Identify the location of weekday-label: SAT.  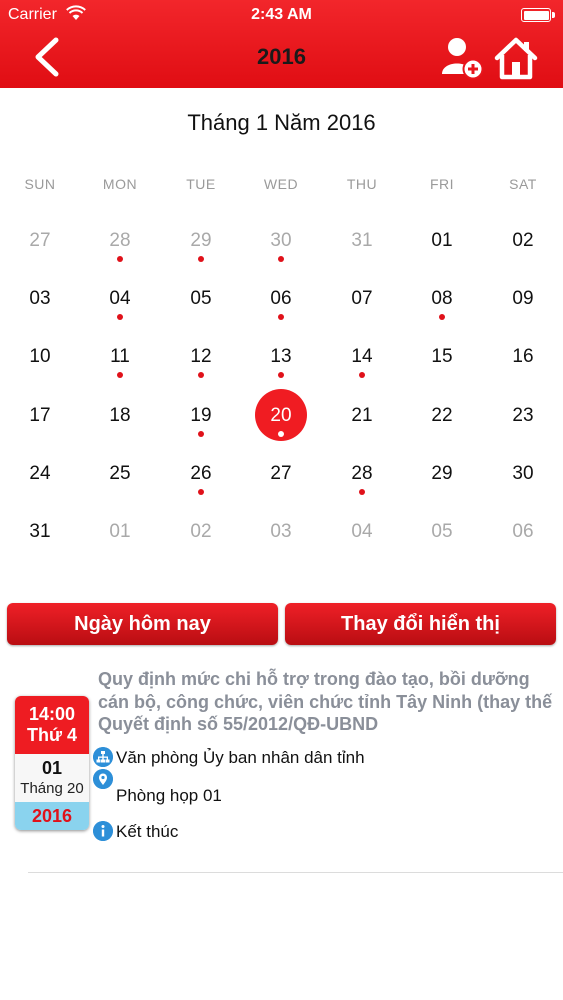
(523, 184).